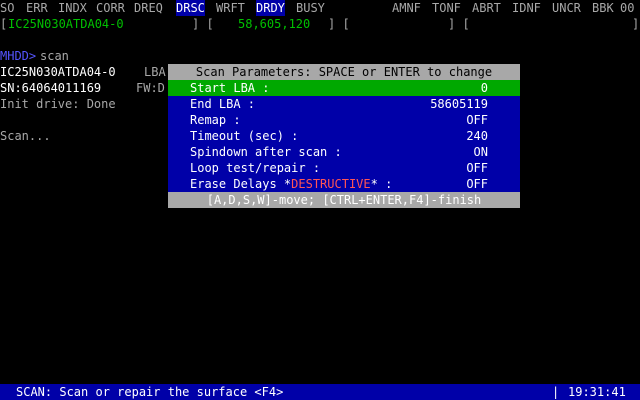 The height and width of the screenshot is (400, 640). I want to click on flag-corr: CORR, so click(110, 8).